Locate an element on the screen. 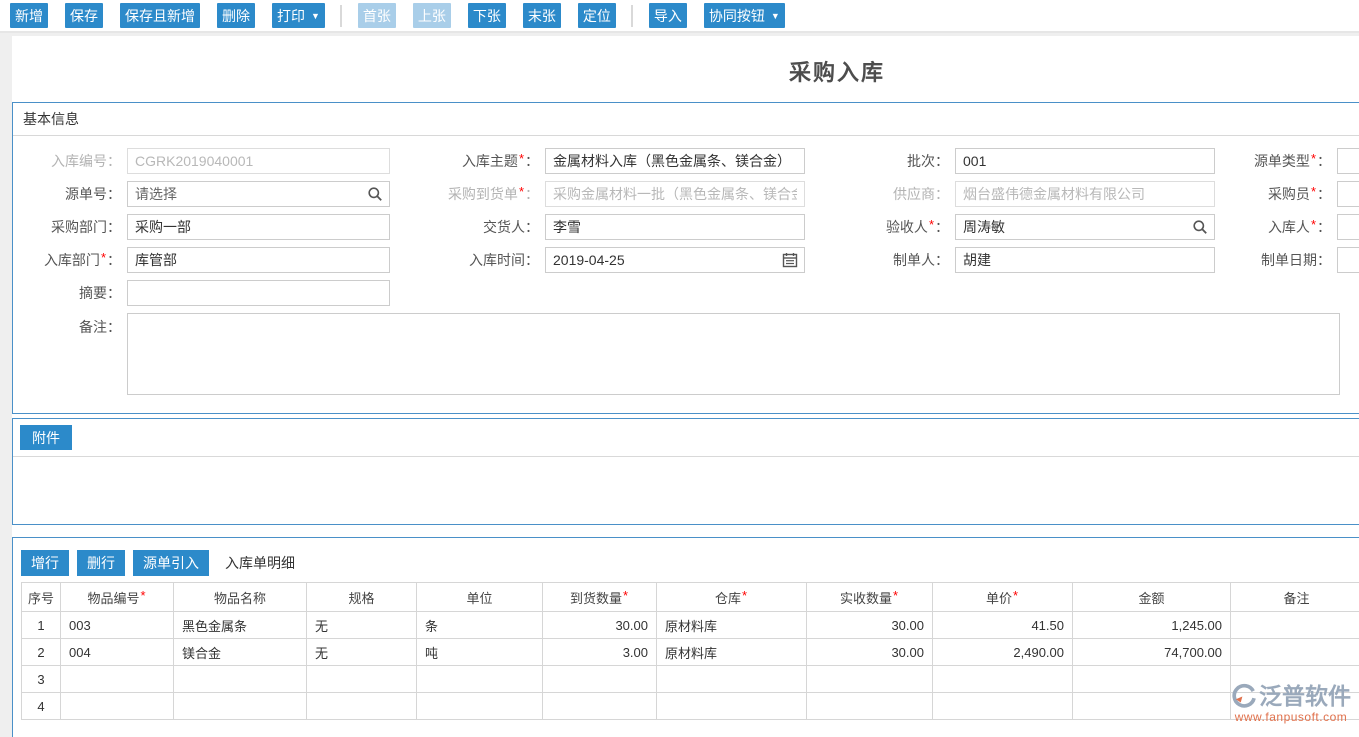 This screenshot has height=737, width=1359. summary-field is located at coordinates (258, 293).